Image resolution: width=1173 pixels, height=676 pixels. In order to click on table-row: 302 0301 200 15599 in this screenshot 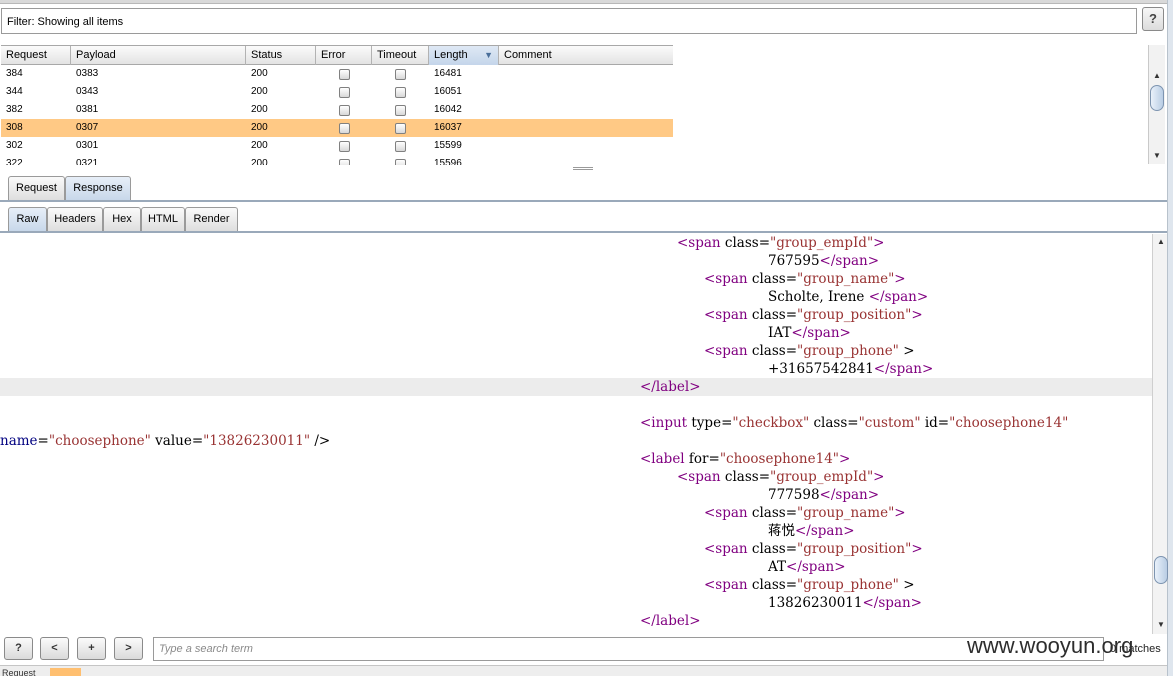, I will do `click(337, 146)`.